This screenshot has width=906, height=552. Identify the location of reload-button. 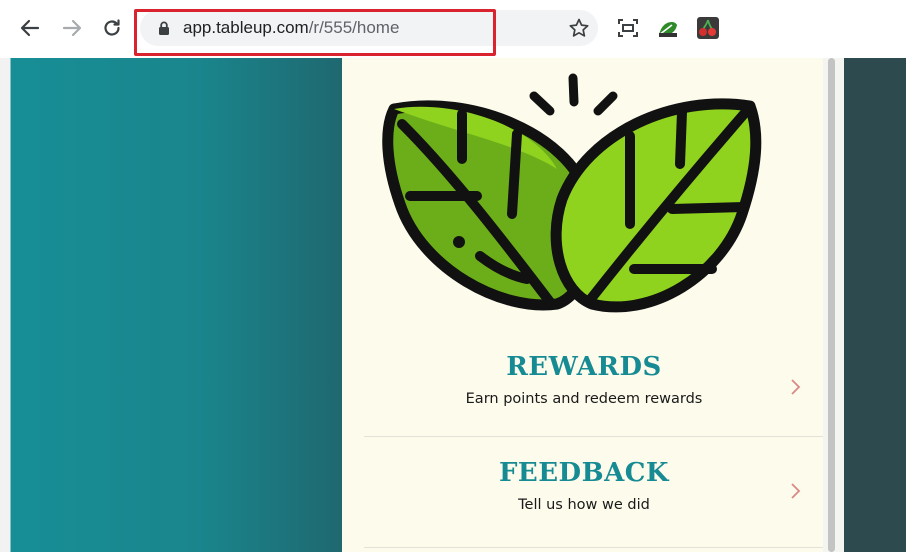
(112, 28).